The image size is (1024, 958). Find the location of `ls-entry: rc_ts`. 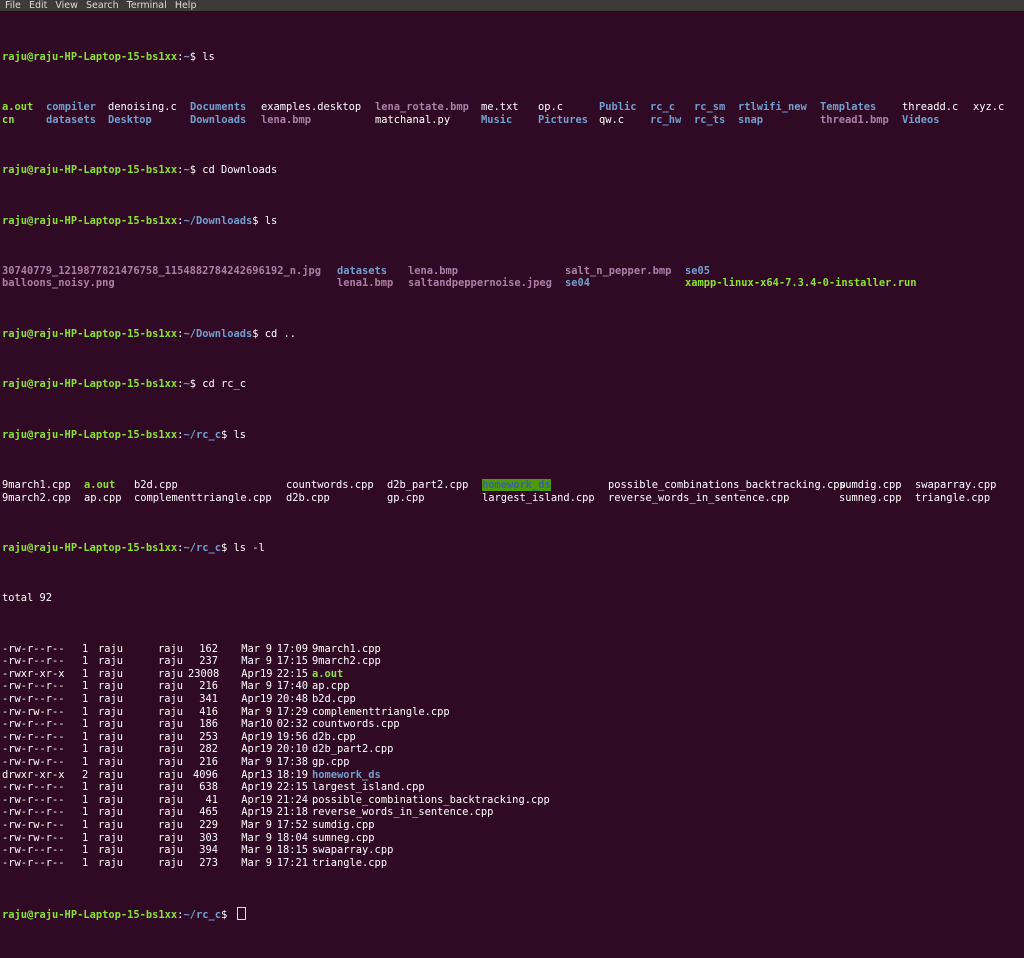

ls-entry: rc_ts is located at coordinates (710, 119).